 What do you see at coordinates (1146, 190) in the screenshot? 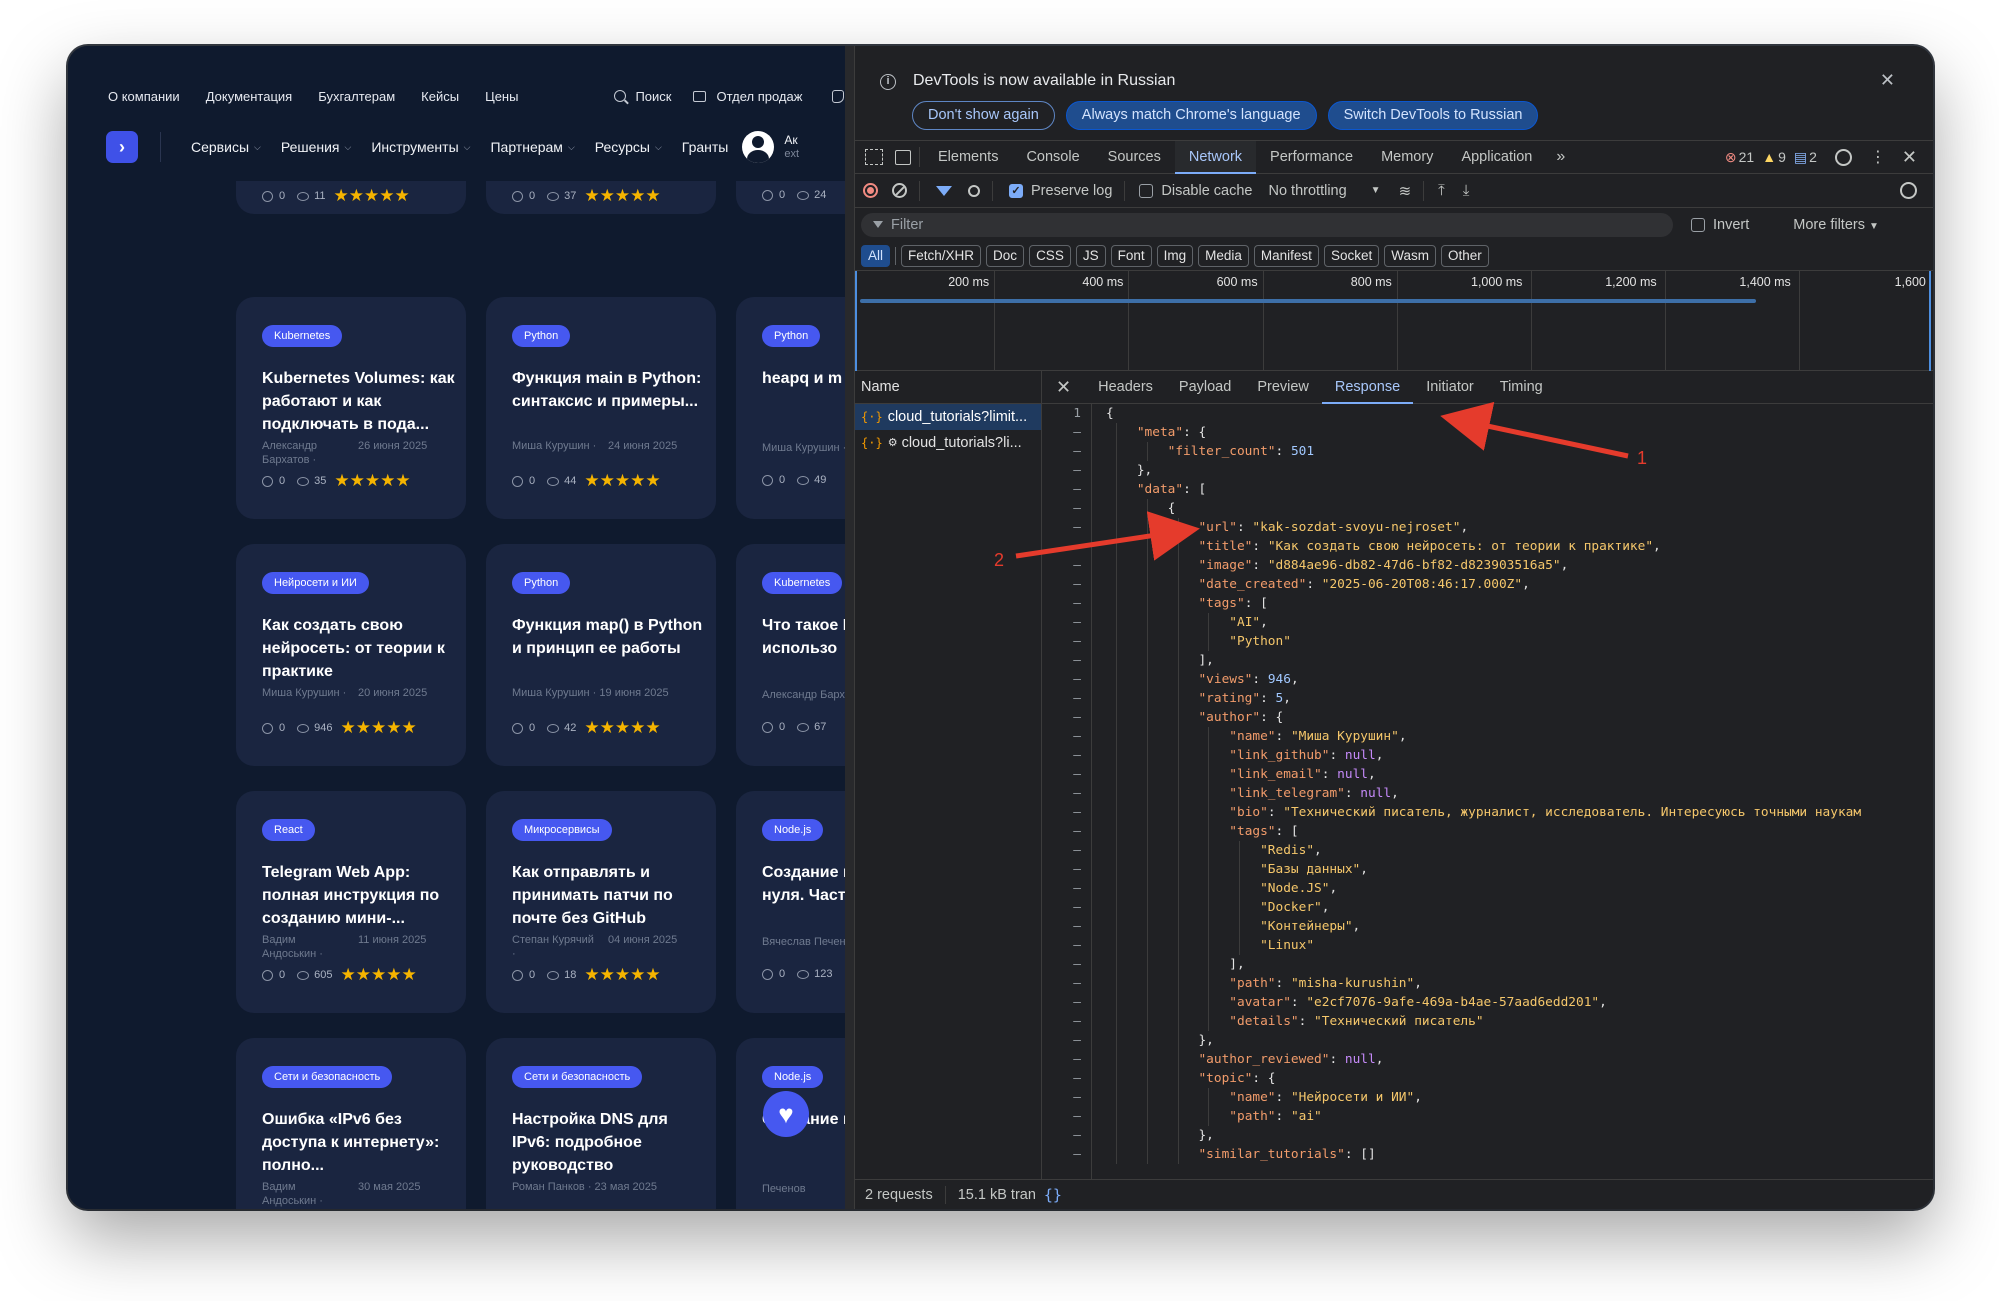
I see `disable-cache-checkbox` at bounding box center [1146, 190].